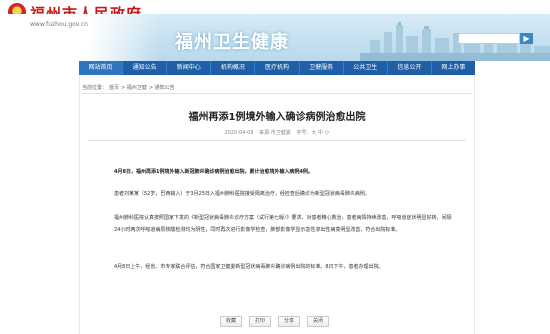  I want to click on nav-home: 网站首页, so click(101, 68).